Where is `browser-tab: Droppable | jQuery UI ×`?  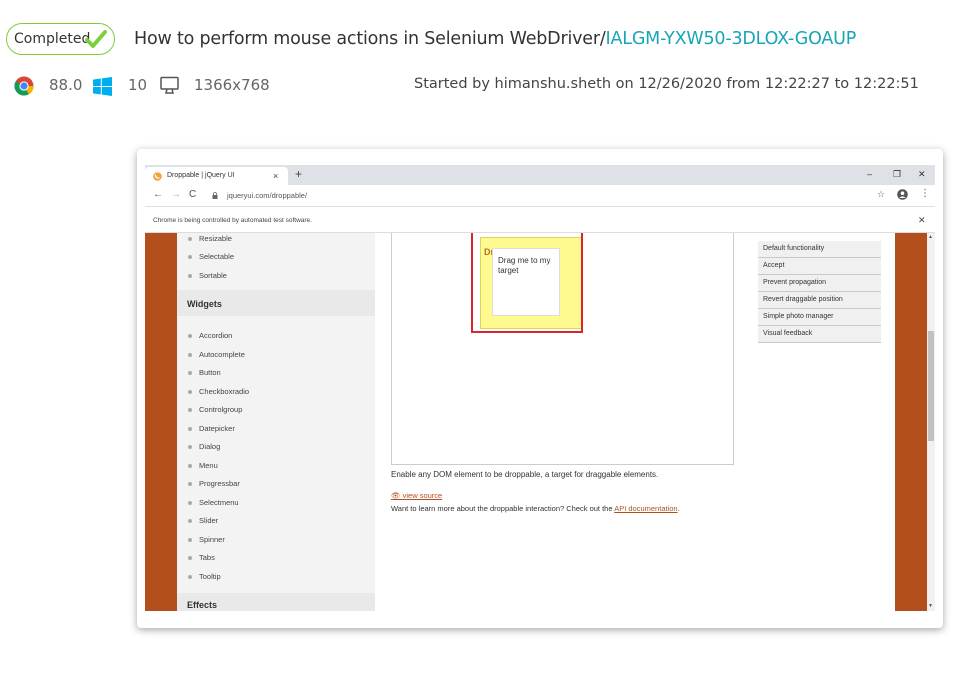
browser-tab: Droppable | jQuery UI × is located at coordinates (216, 176).